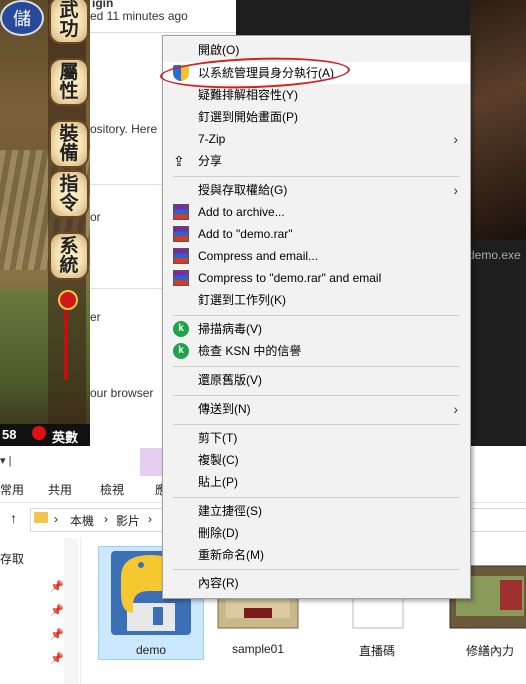  What do you see at coordinates (22, 18) in the screenshot?
I see `game-inventory-icon: 儲` at bounding box center [22, 18].